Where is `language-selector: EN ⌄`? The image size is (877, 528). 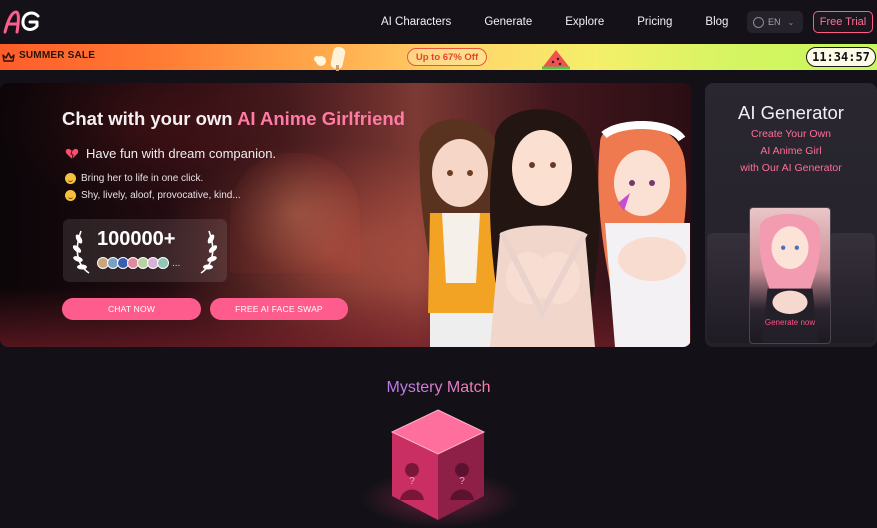
language-selector: EN ⌄ is located at coordinates (775, 22).